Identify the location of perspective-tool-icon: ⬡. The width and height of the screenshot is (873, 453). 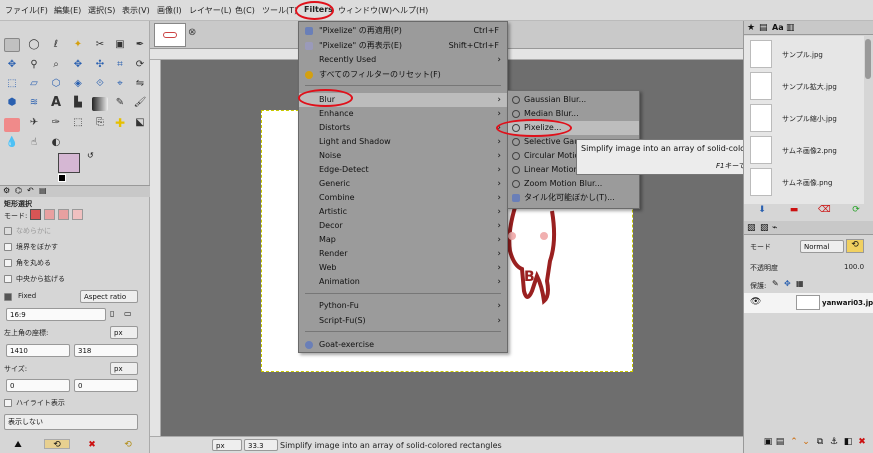
(56, 83).